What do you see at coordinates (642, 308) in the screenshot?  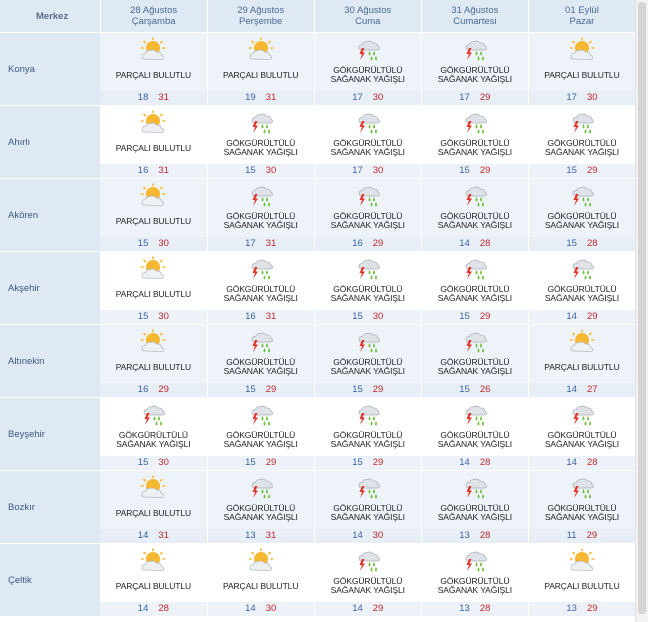 I see `scrollbar-thumb` at bounding box center [642, 308].